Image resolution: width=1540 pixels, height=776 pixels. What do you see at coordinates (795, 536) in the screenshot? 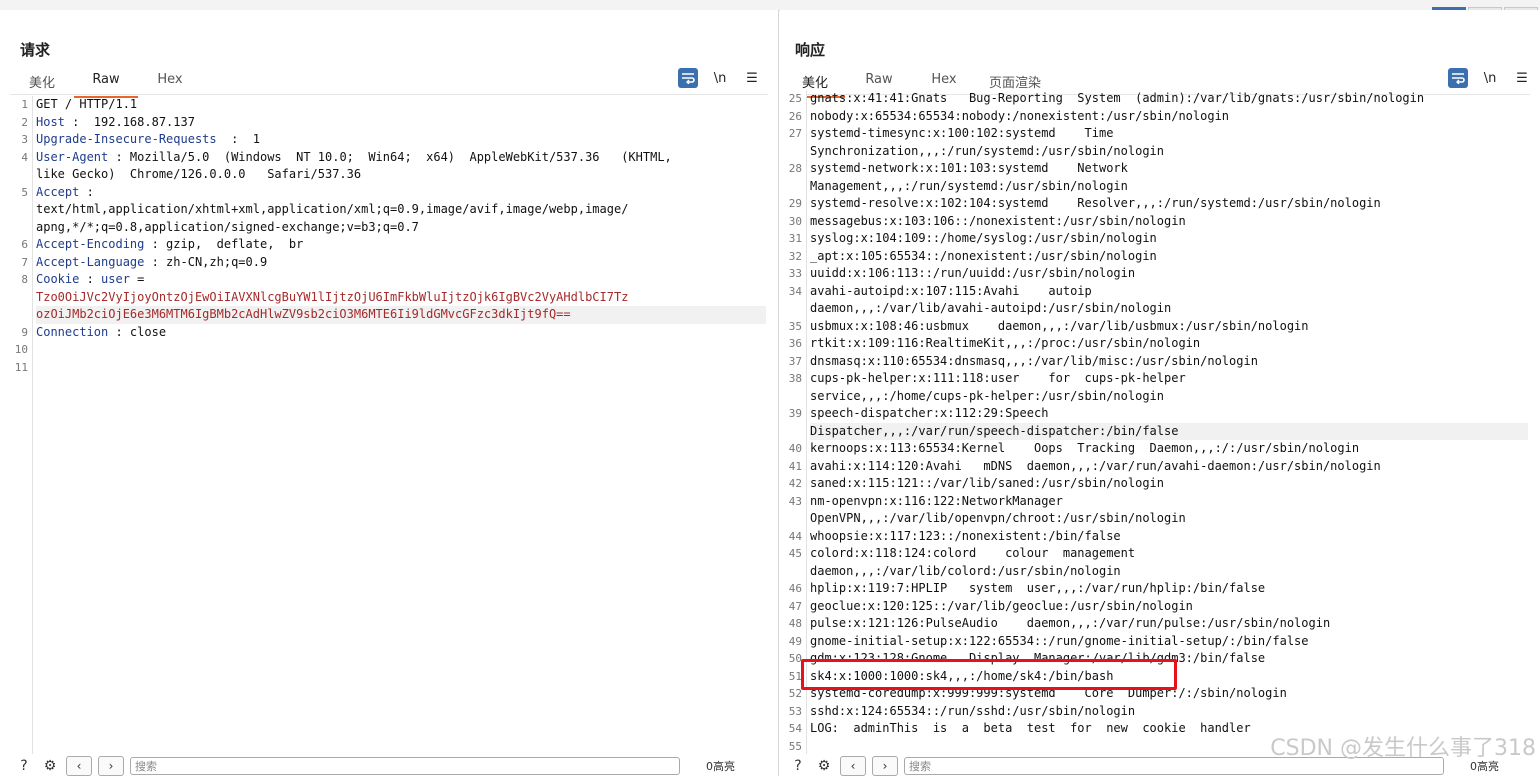
I see `line-number: 44` at bounding box center [795, 536].